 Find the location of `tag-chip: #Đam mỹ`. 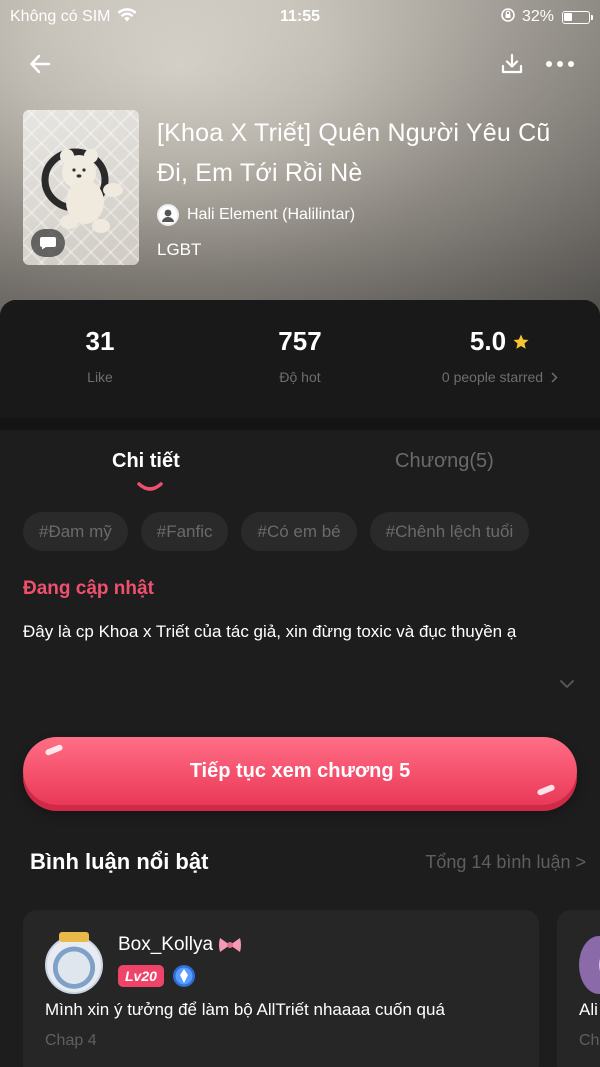

tag-chip: #Đam mỹ is located at coordinates (75, 531).